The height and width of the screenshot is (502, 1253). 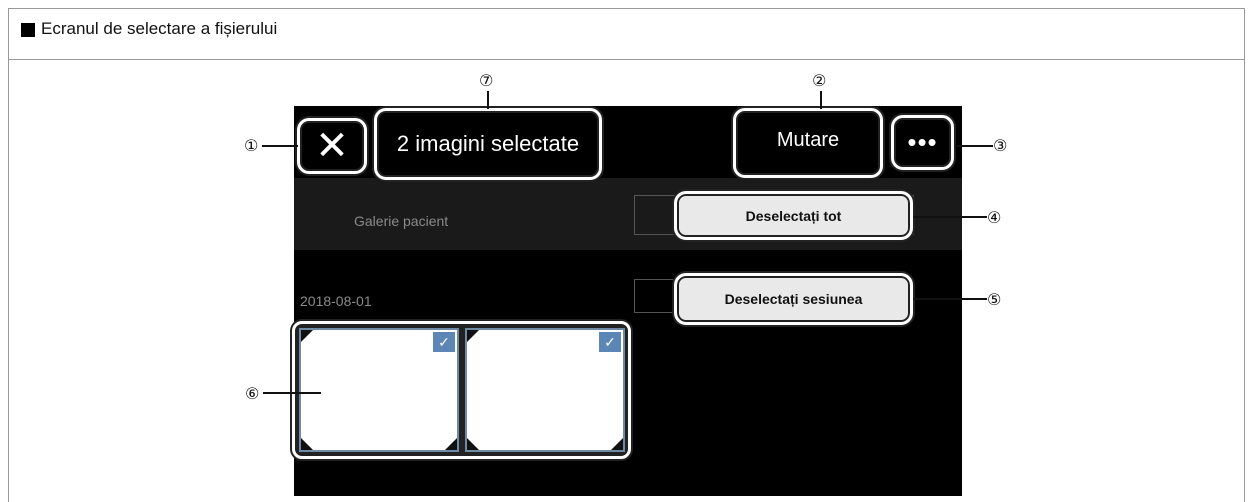 I want to click on callout-6: ⑥, so click(x=252, y=393).